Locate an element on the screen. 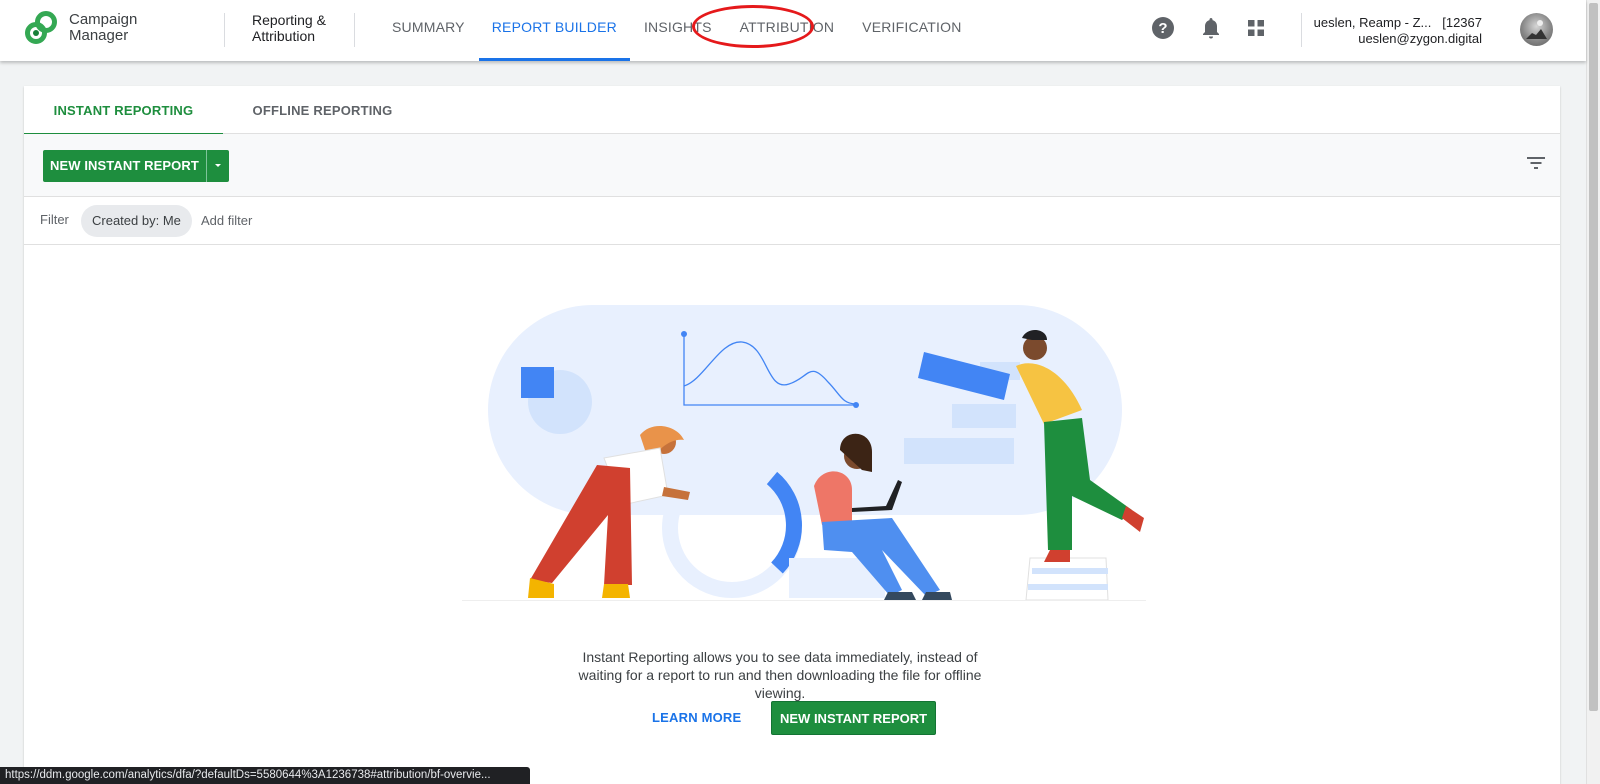 The height and width of the screenshot is (784, 1600). new-report-dropdown-button is located at coordinates (217, 166).